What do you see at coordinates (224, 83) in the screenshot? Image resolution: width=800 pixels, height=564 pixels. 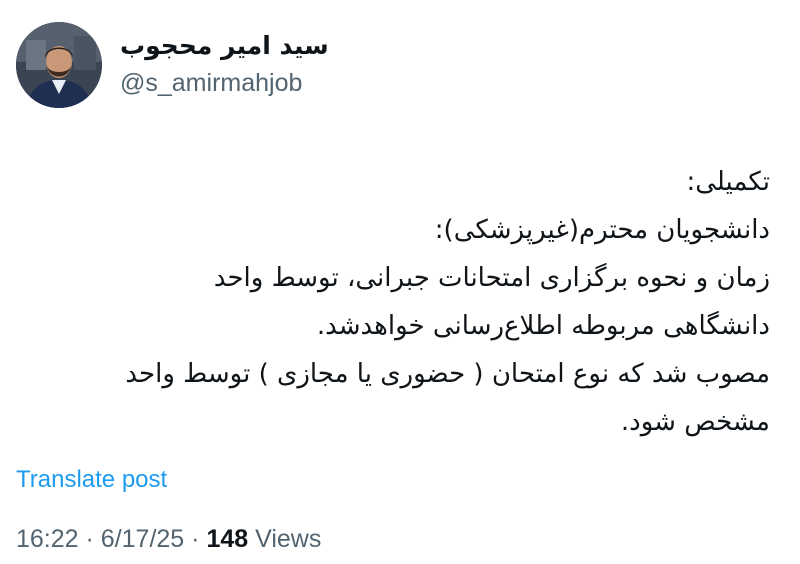 I see `author-handle: @s_amirmahjob` at bounding box center [224, 83].